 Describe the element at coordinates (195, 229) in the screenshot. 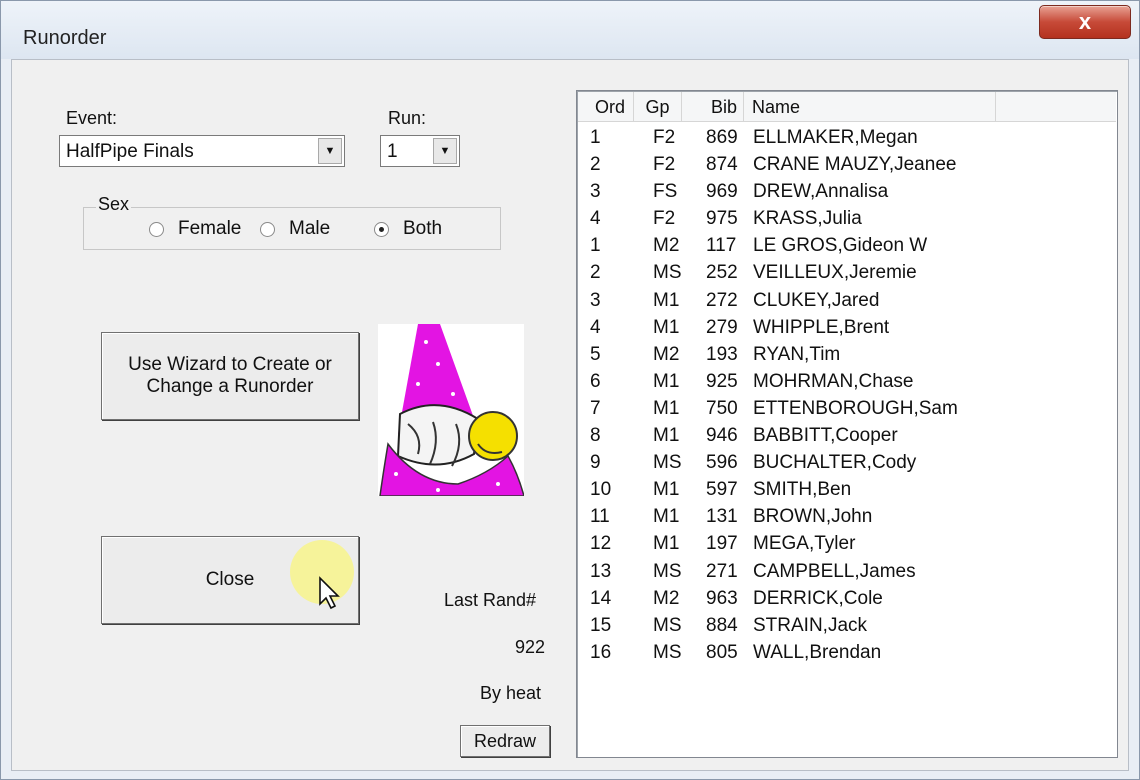

I see `radio-female: Female` at that location.